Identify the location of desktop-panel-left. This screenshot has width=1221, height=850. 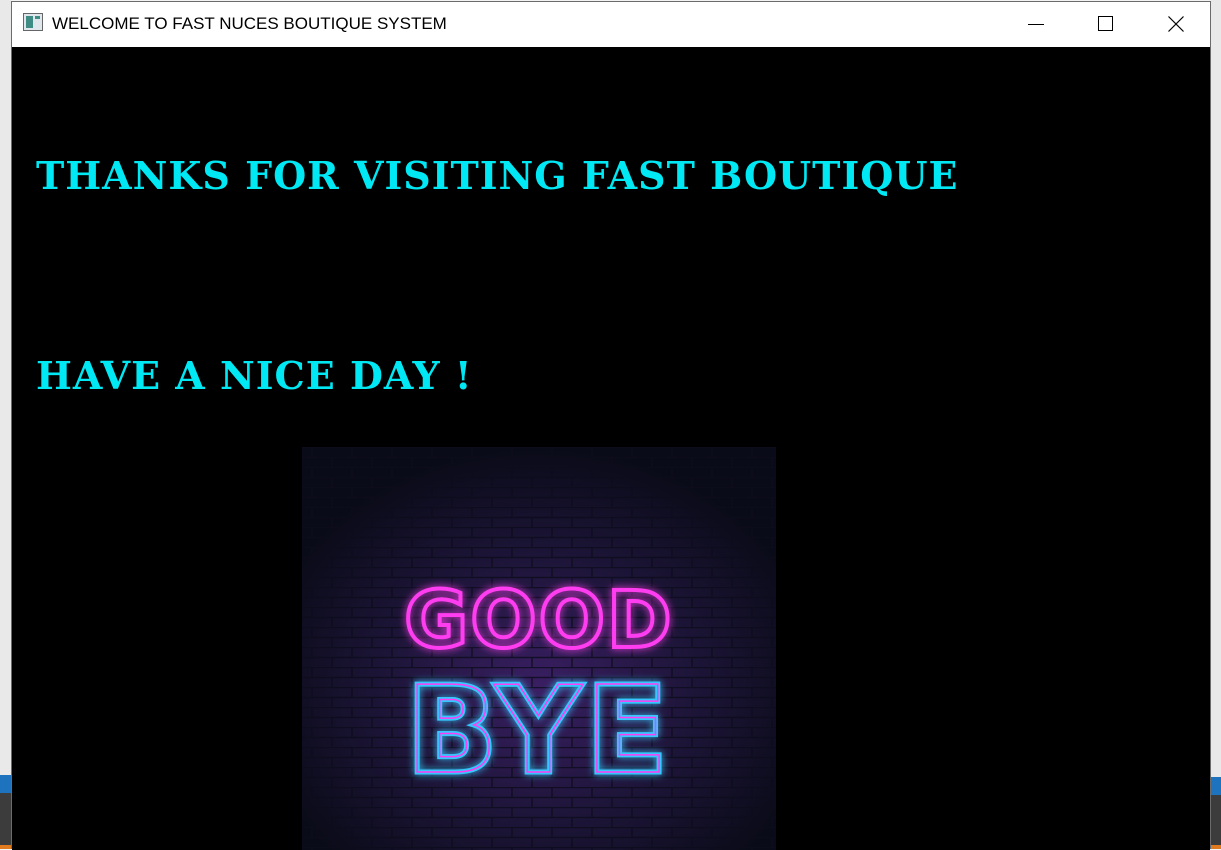
(5, 821).